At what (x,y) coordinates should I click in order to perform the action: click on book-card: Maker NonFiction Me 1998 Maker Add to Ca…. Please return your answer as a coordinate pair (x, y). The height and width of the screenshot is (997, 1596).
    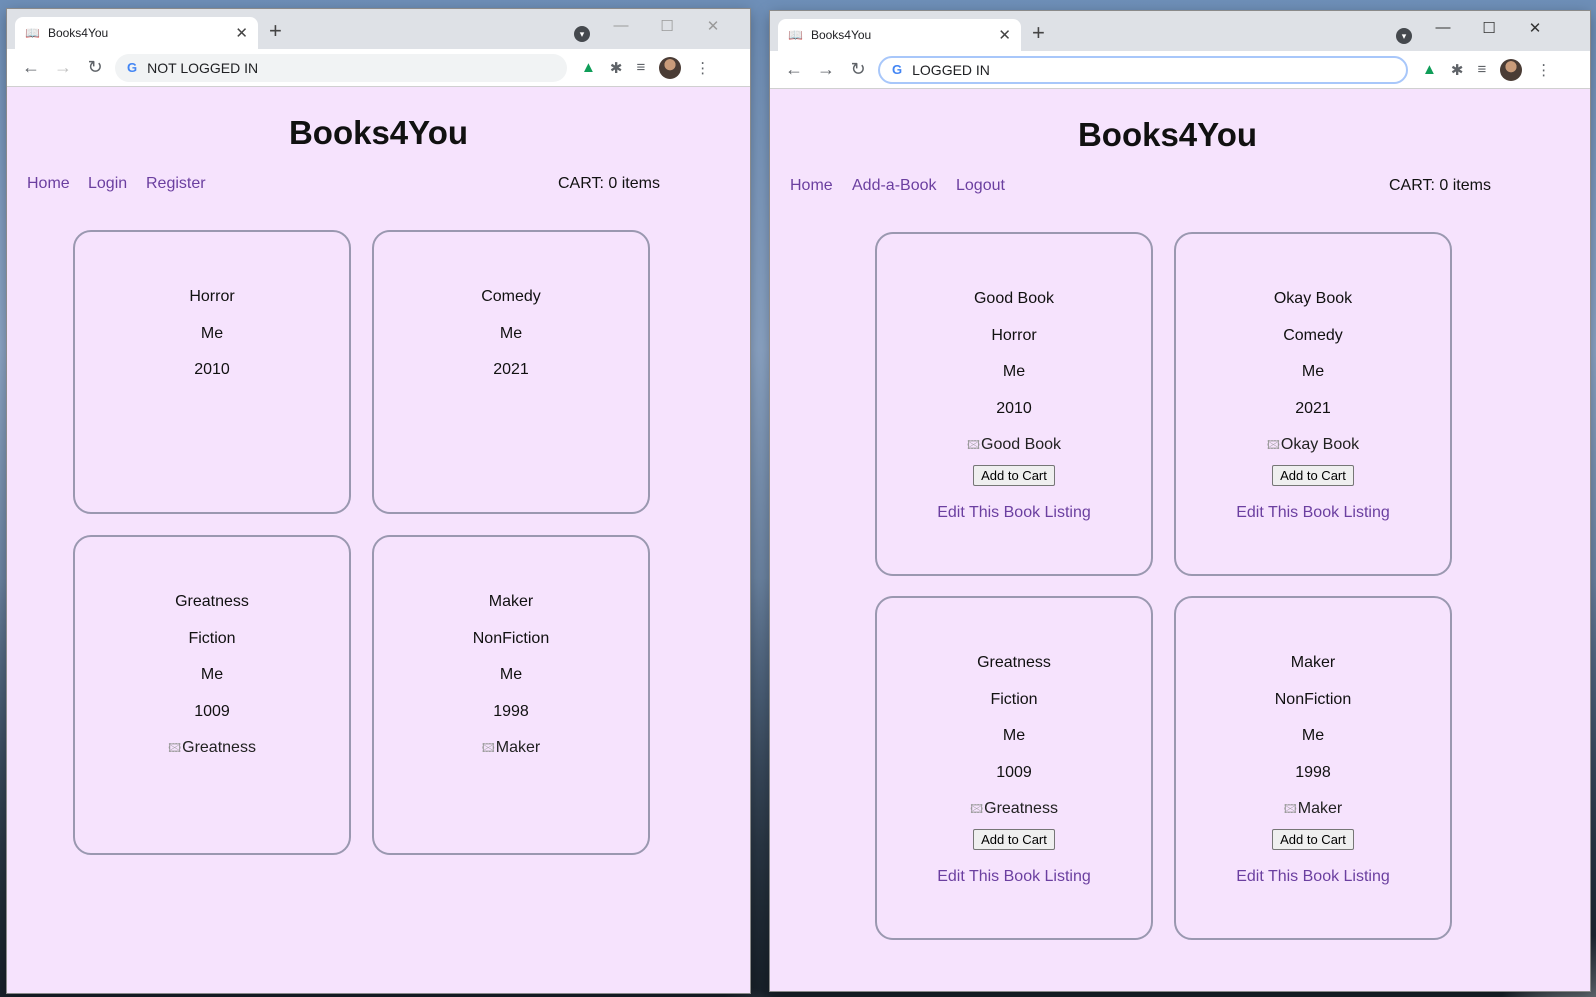
    Looking at the image, I should click on (1313, 768).